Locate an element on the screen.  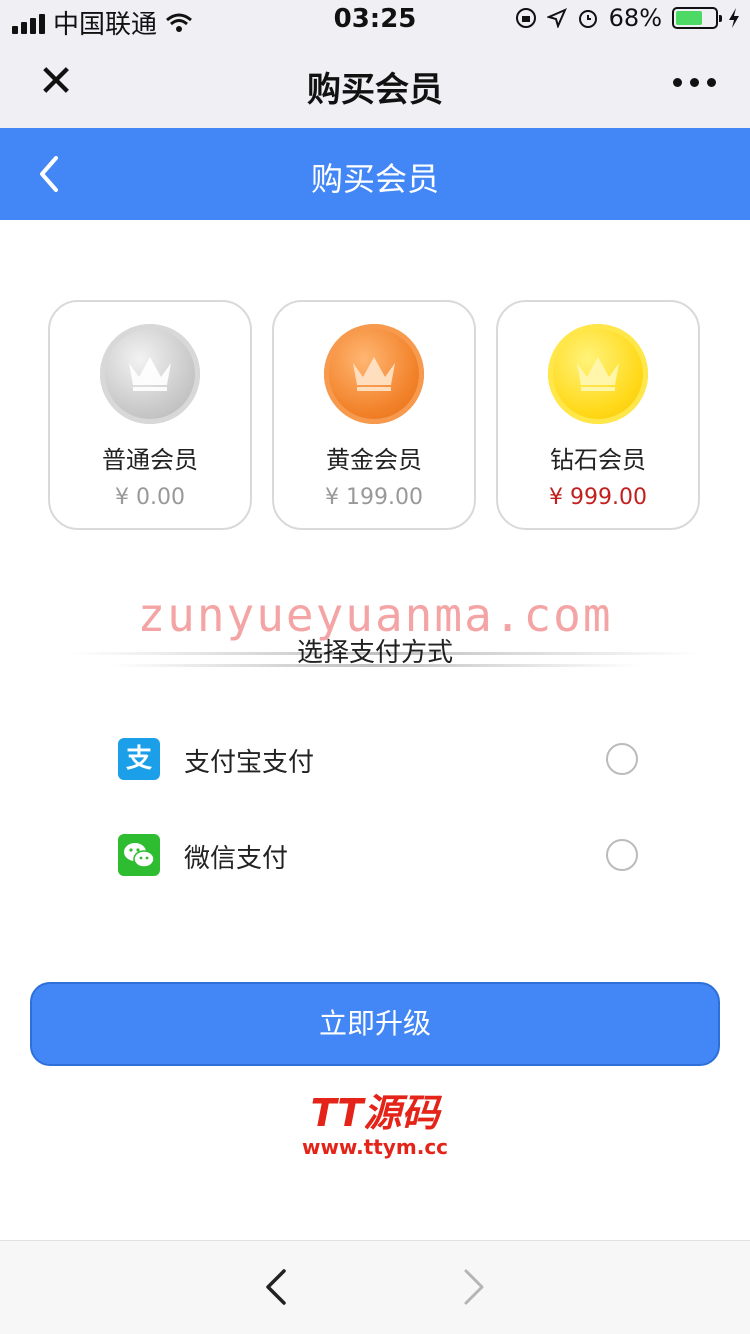
wechat-nav-bar: ✕ 购买会员 is located at coordinates (375, 84).